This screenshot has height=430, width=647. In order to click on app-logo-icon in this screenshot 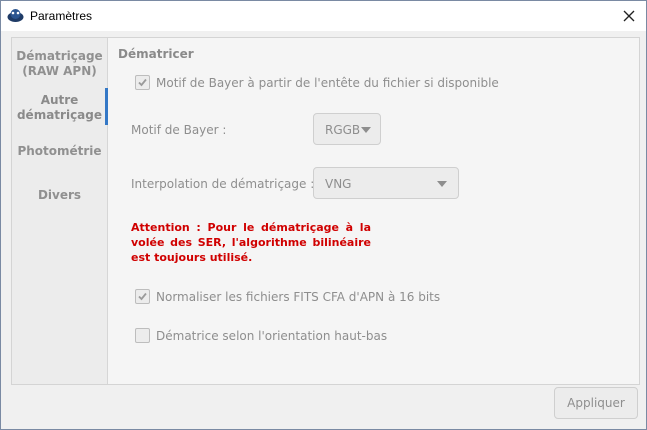, I will do `click(15, 15)`.